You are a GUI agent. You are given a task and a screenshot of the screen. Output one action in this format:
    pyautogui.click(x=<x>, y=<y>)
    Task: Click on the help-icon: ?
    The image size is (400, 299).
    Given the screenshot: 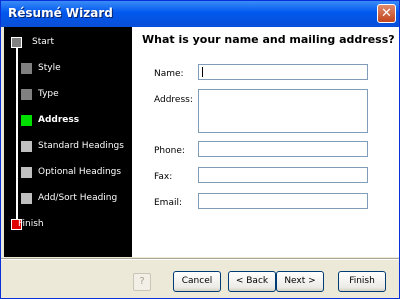 What is the action you would take?
    pyautogui.click(x=142, y=281)
    